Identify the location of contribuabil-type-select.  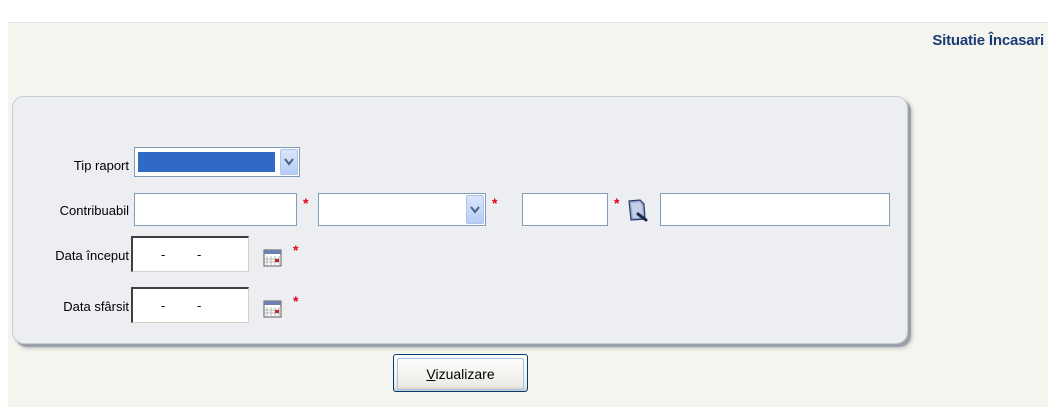
(402, 209).